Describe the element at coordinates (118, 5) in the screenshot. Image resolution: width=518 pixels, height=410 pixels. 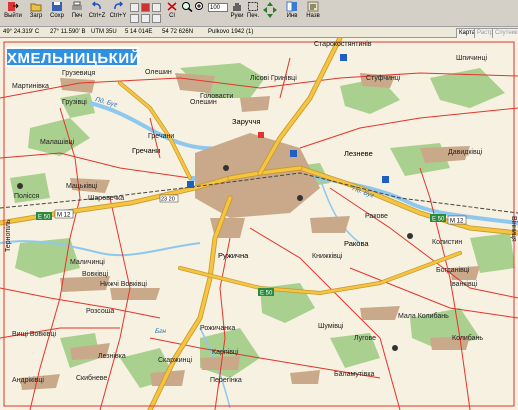
I see `redo-icon` at that location.